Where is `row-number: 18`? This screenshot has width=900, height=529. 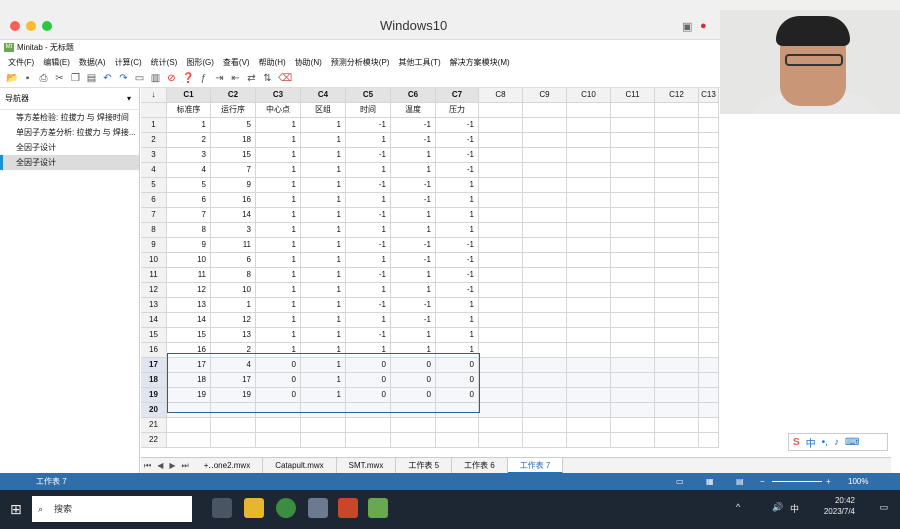
row-number: 18 is located at coordinates (154, 380).